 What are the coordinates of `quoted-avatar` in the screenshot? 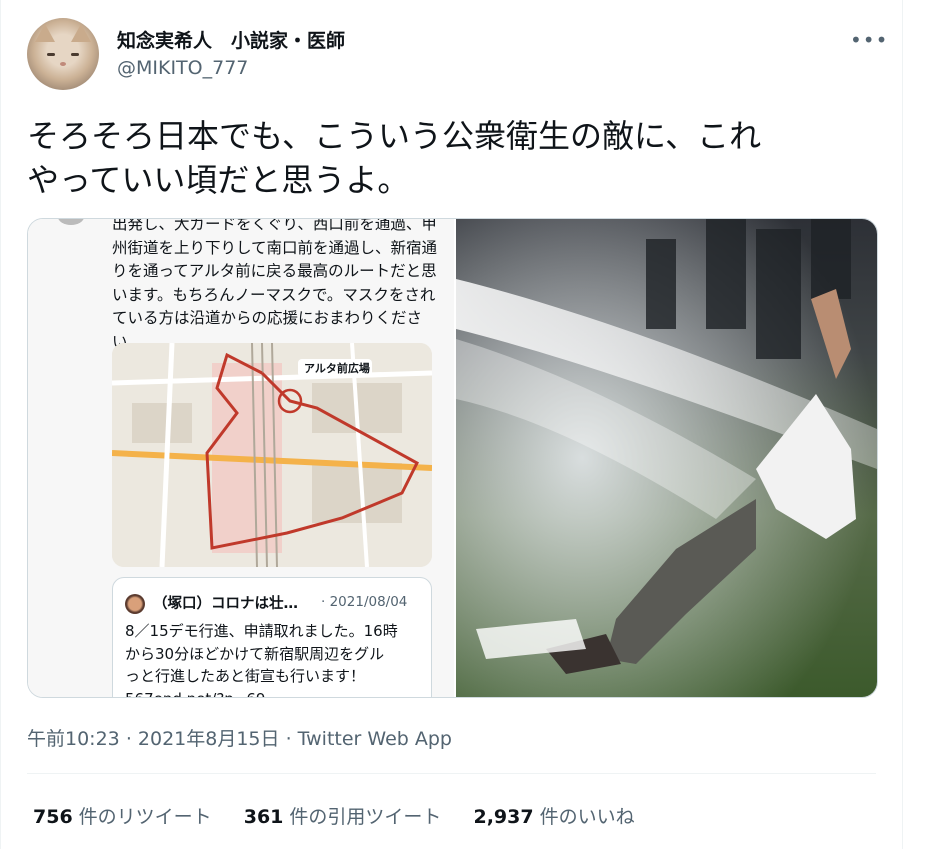 It's located at (135, 604).